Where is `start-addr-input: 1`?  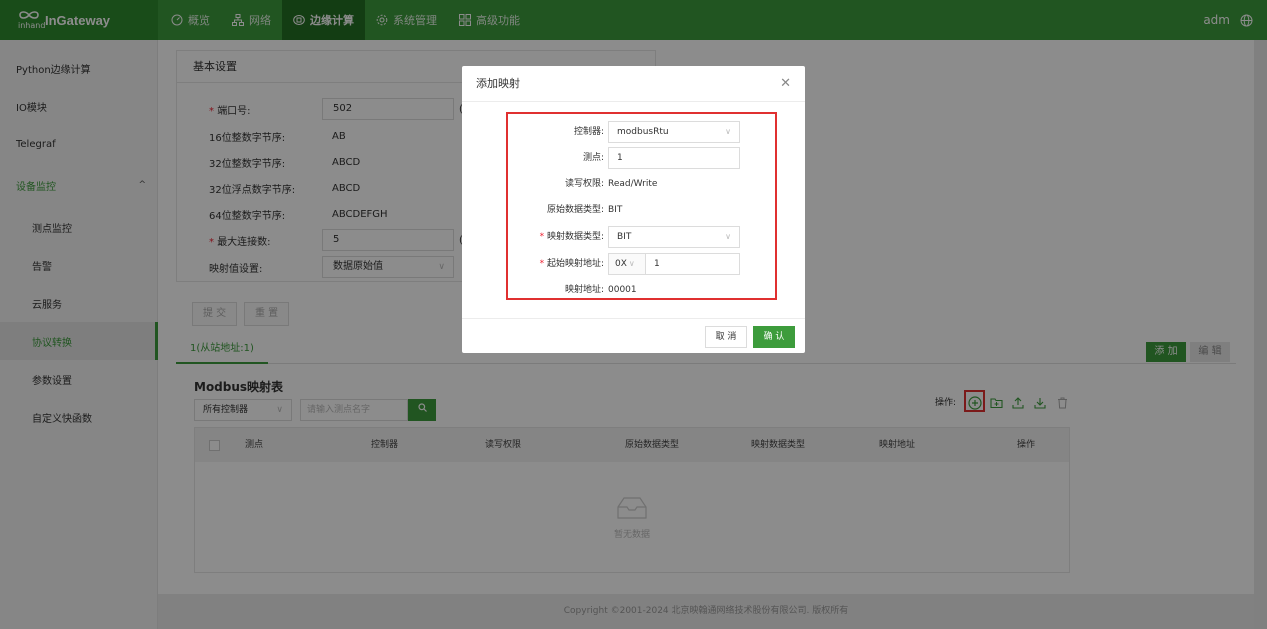
start-addr-input: 1 is located at coordinates (692, 264).